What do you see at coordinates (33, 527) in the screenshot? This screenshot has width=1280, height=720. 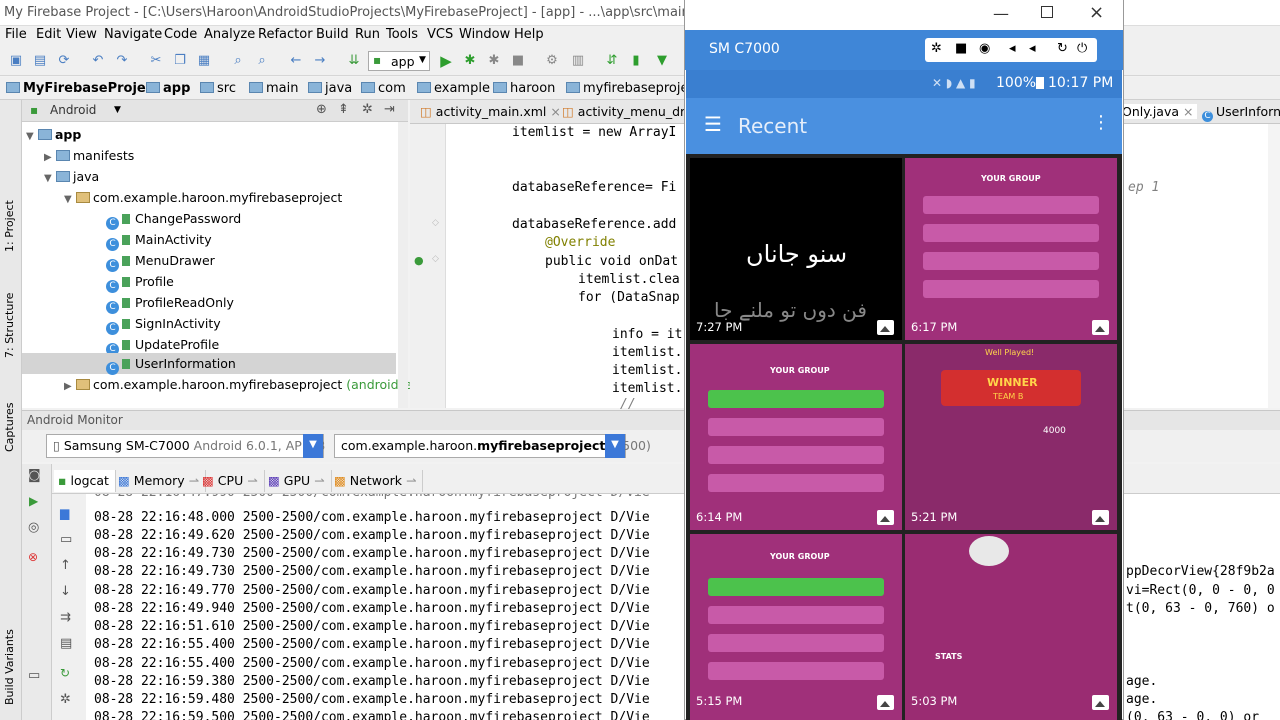 I see `system-info-icon: ◎` at bounding box center [33, 527].